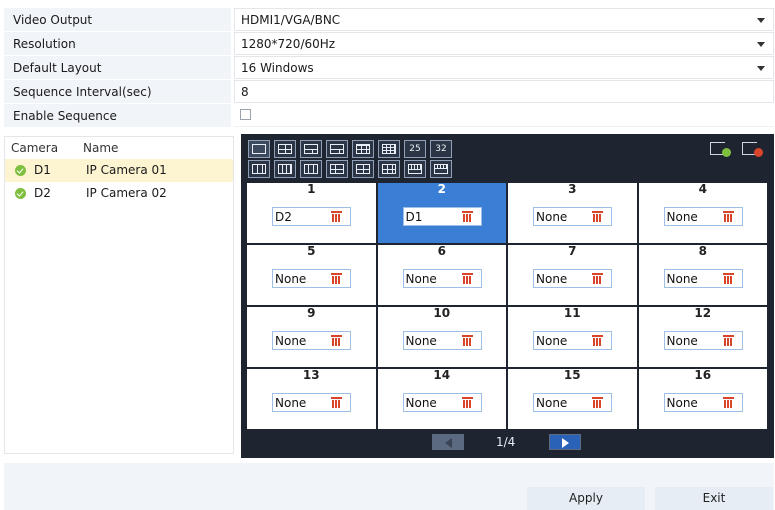  Describe the element at coordinates (259, 169) in the screenshot. I see `layout-3-button` at that location.